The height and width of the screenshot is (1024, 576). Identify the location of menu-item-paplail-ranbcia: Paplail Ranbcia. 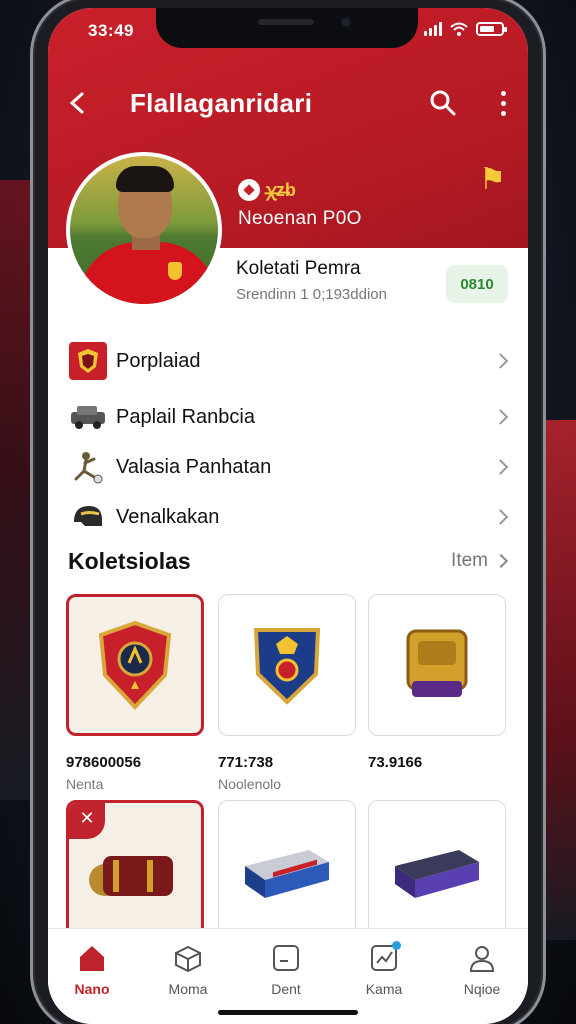
(288, 417).